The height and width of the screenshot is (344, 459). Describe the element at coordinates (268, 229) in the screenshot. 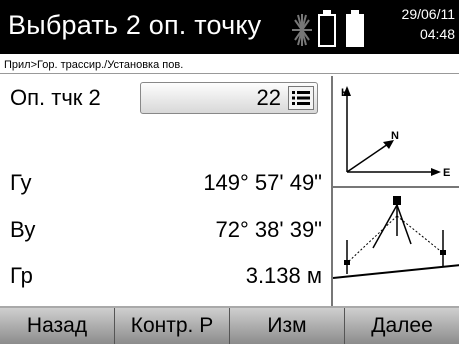

I see `v-value: 72° 38' 39"` at that location.